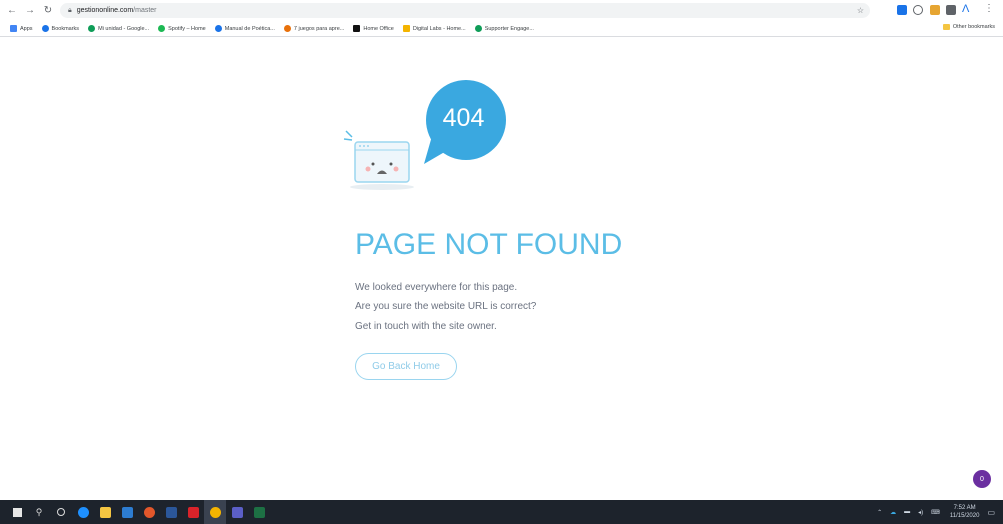  I want to click on chrome-icon, so click(215, 512).